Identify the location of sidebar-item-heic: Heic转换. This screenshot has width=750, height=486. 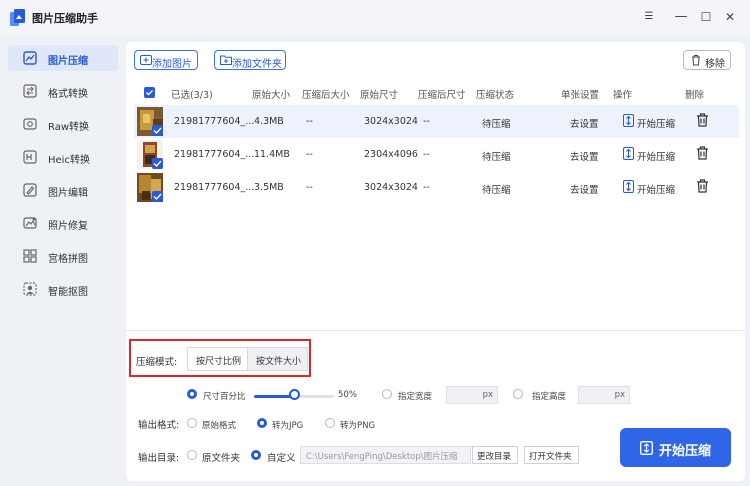
(63, 157).